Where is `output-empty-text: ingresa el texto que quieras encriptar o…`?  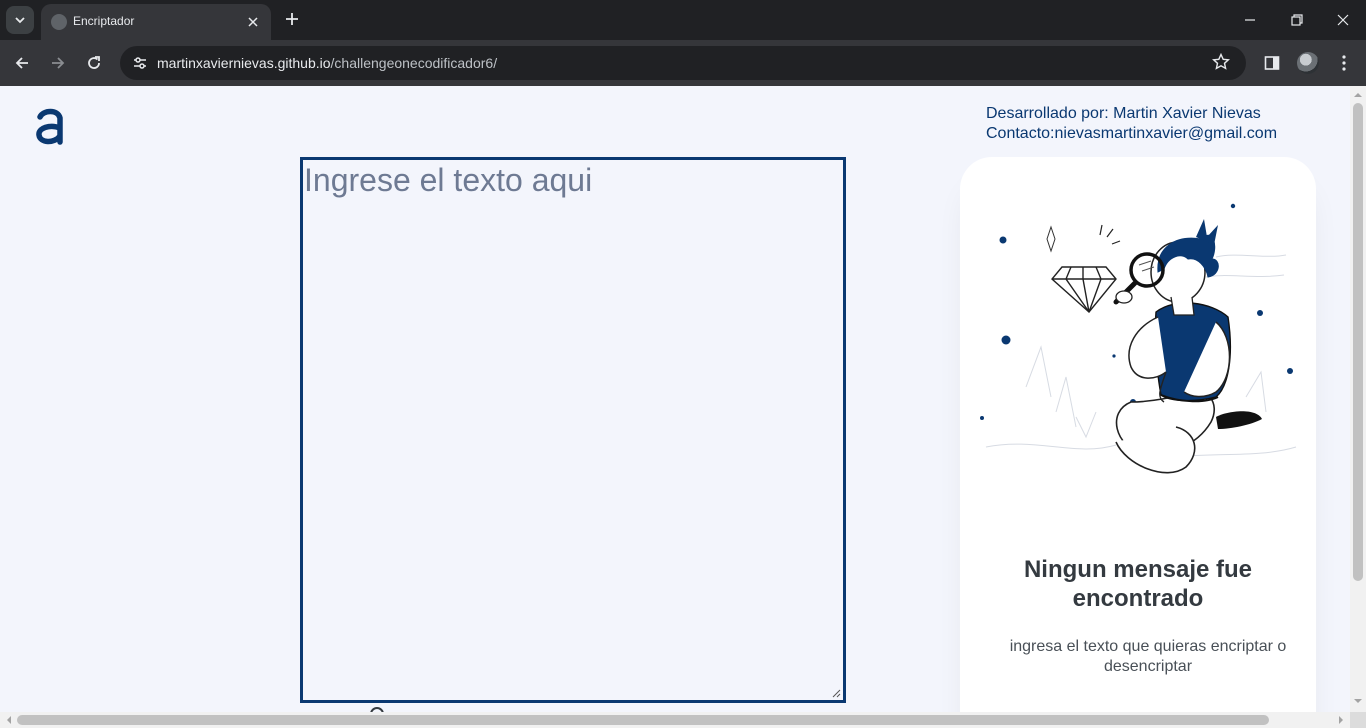 output-empty-text: ingresa el texto que quieras encriptar o… is located at coordinates (1148, 656).